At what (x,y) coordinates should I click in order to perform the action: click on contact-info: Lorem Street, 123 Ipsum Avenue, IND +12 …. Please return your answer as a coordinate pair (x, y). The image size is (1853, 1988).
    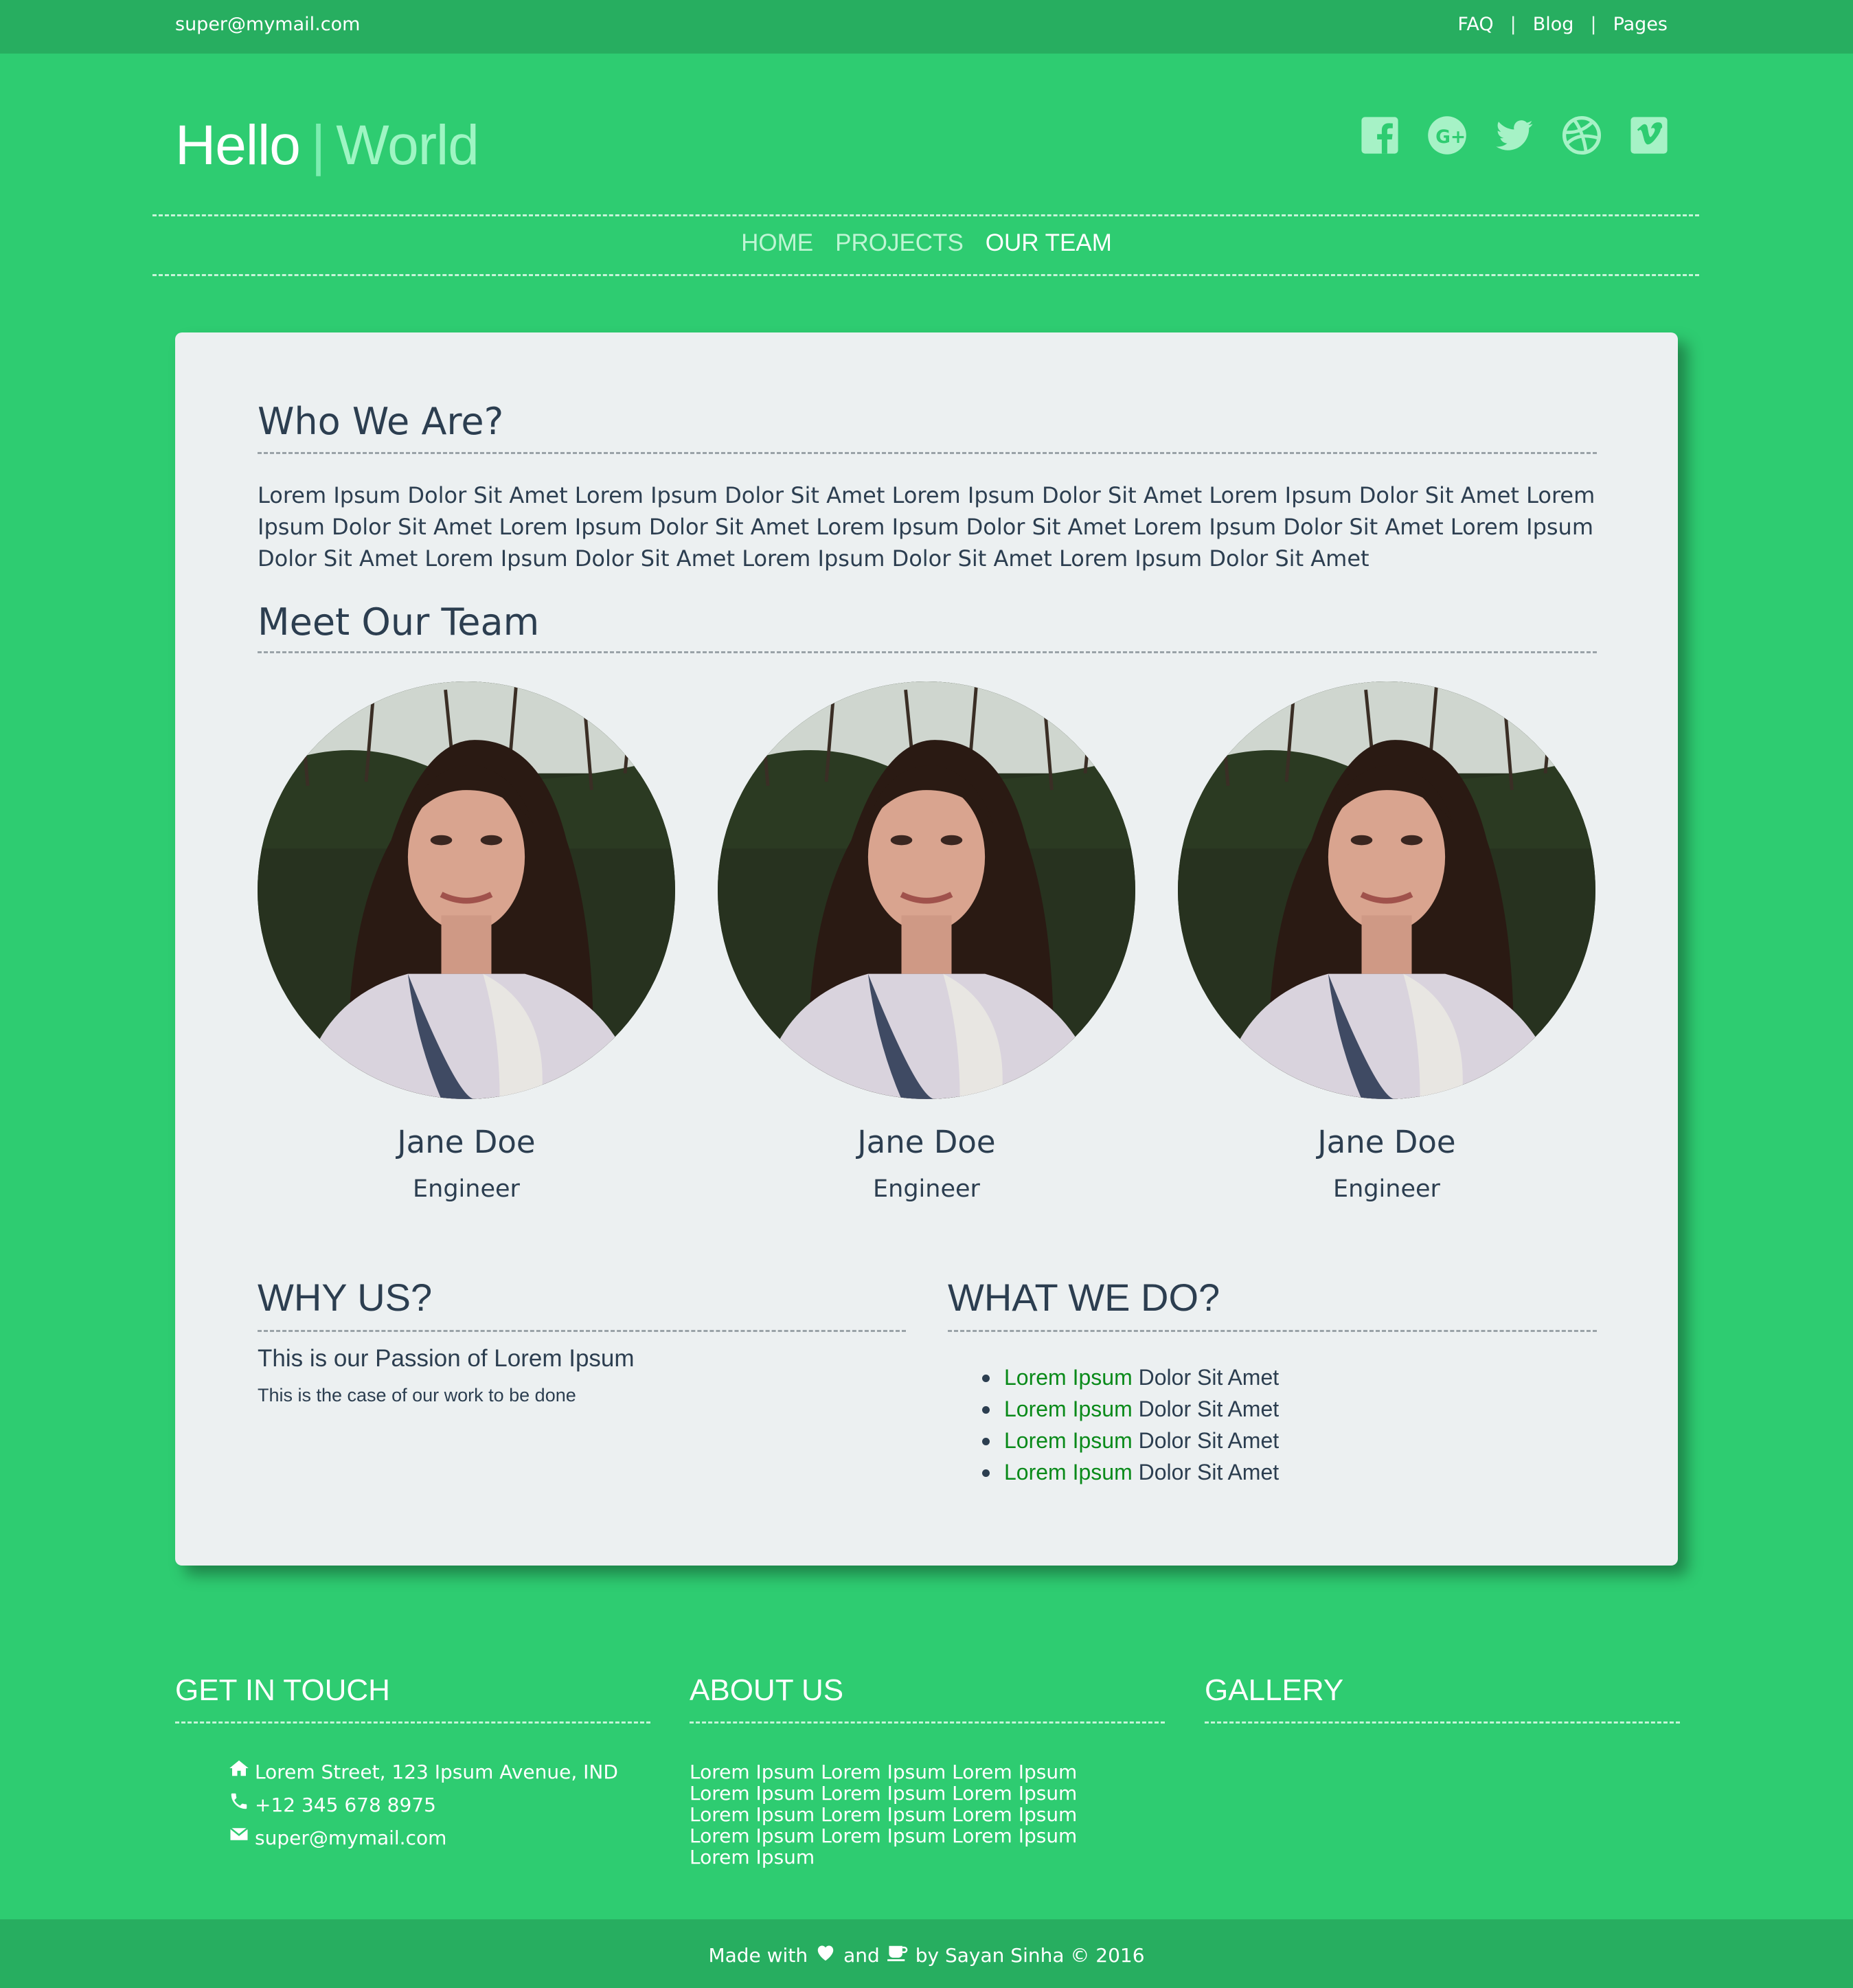
    Looking at the image, I should click on (423, 1805).